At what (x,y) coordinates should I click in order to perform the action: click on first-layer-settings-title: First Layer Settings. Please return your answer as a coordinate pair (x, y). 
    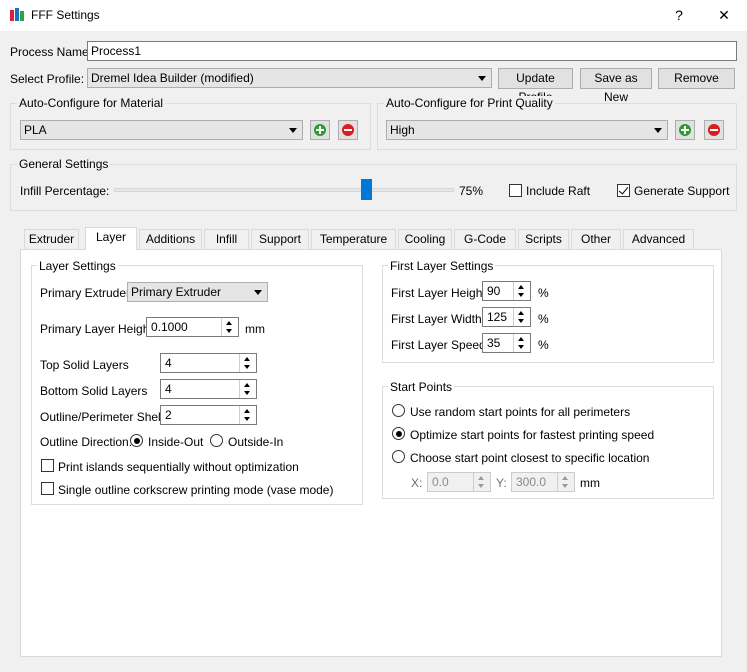
    Looking at the image, I should click on (442, 266).